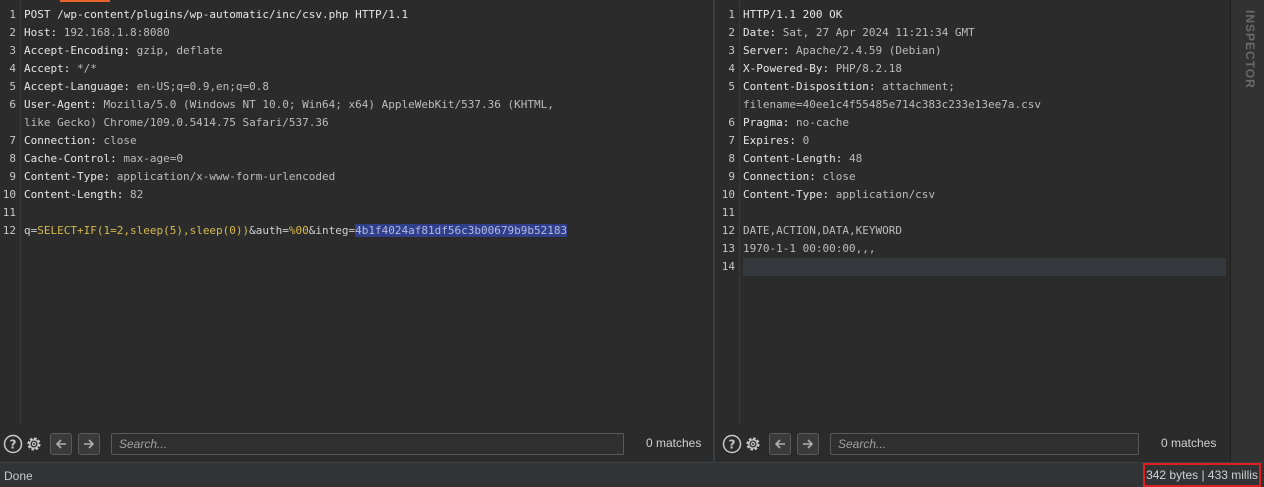  What do you see at coordinates (359, 159) in the screenshot?
I see `request-line: 8 Cache-Control: max-age=0` at bounding box center [359, 159].